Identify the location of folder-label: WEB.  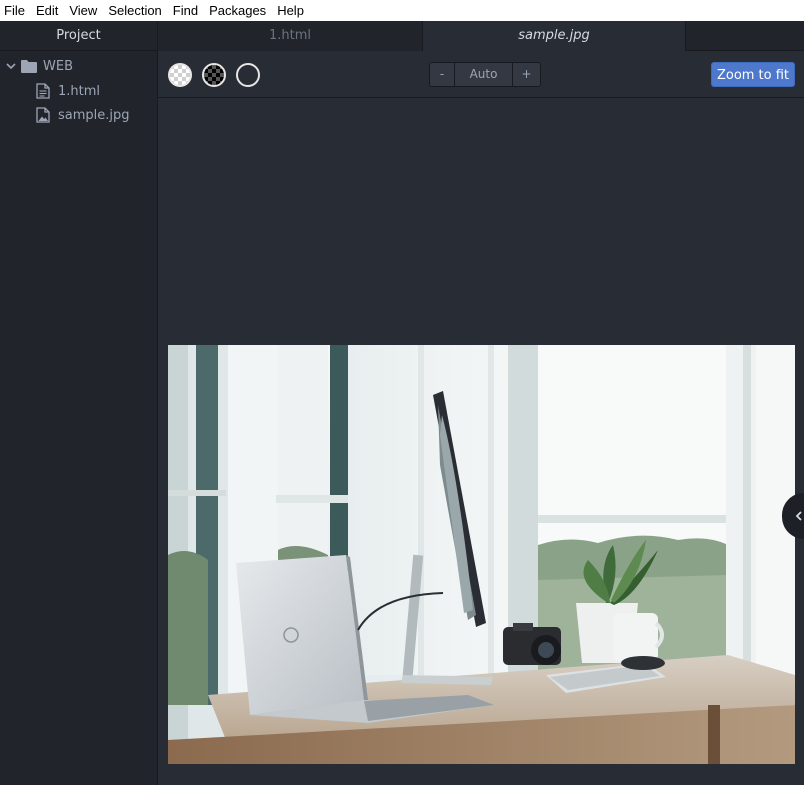
(58, 66).